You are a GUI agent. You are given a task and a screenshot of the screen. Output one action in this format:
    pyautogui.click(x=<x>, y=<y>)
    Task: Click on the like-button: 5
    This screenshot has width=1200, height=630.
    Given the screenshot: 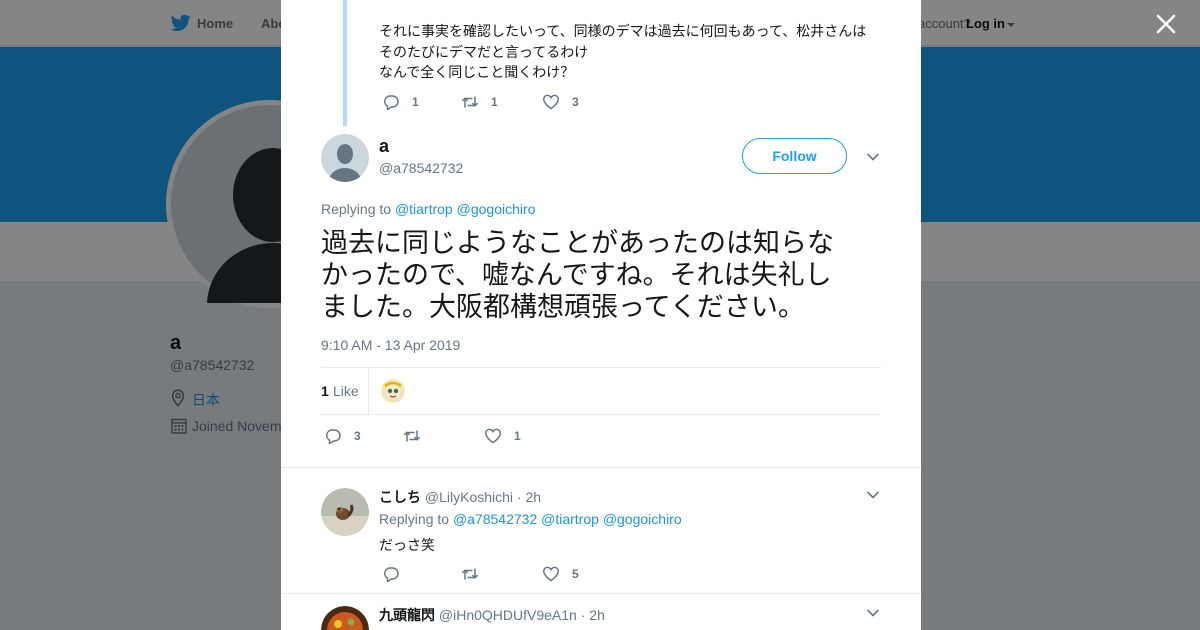 What is the action you would take?
    pyautogui.click(x=560, y=574)
    